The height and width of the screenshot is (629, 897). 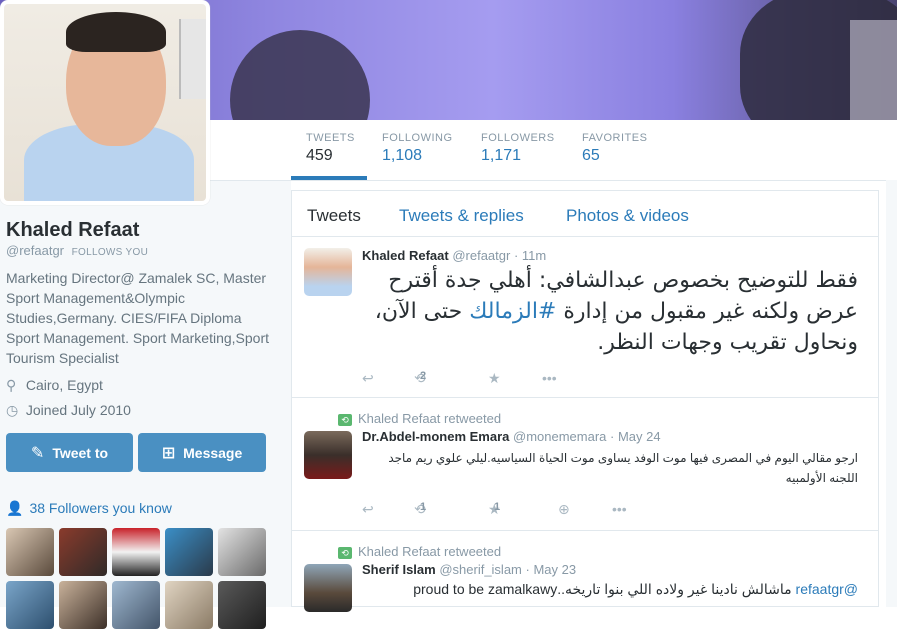 What do you see at coordinates (481, 255) in the screenshot?
I see `tweet-author-handle: @refaatgr` at bounding box center [481, 255].